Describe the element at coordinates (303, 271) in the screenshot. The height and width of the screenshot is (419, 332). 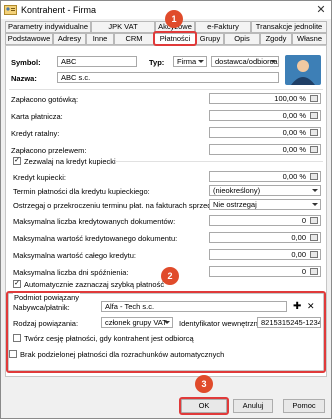
I see `max-days-value: 0` at that location.